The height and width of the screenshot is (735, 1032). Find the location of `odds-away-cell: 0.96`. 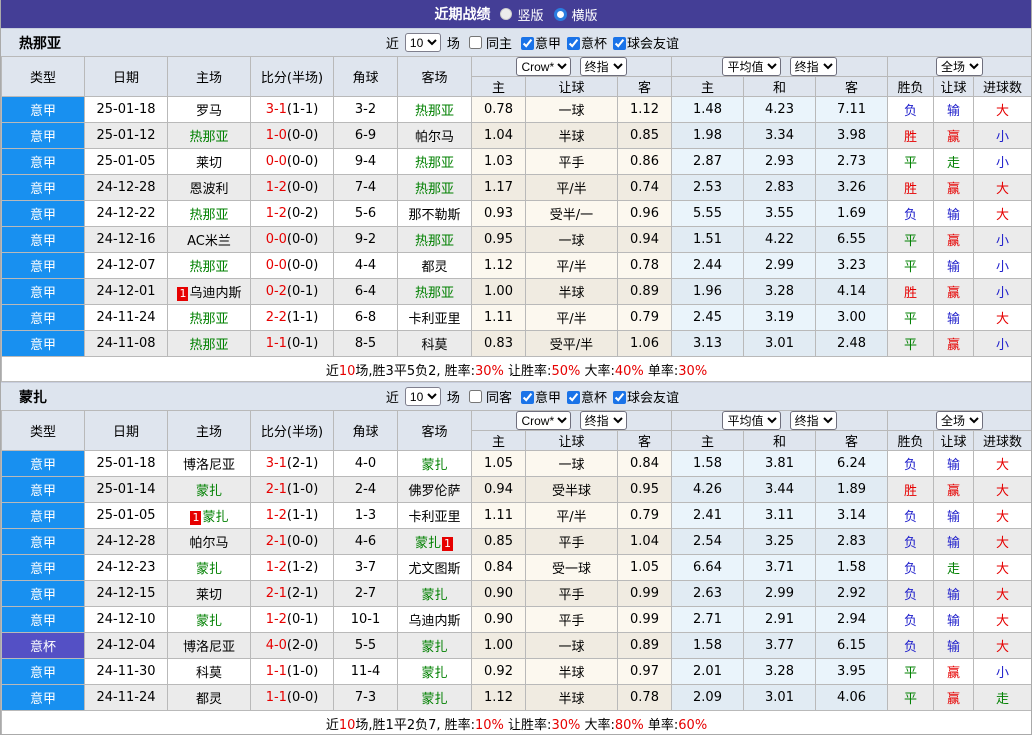

odds-away-cell: 0.96 is located at coordinates (644, 213).